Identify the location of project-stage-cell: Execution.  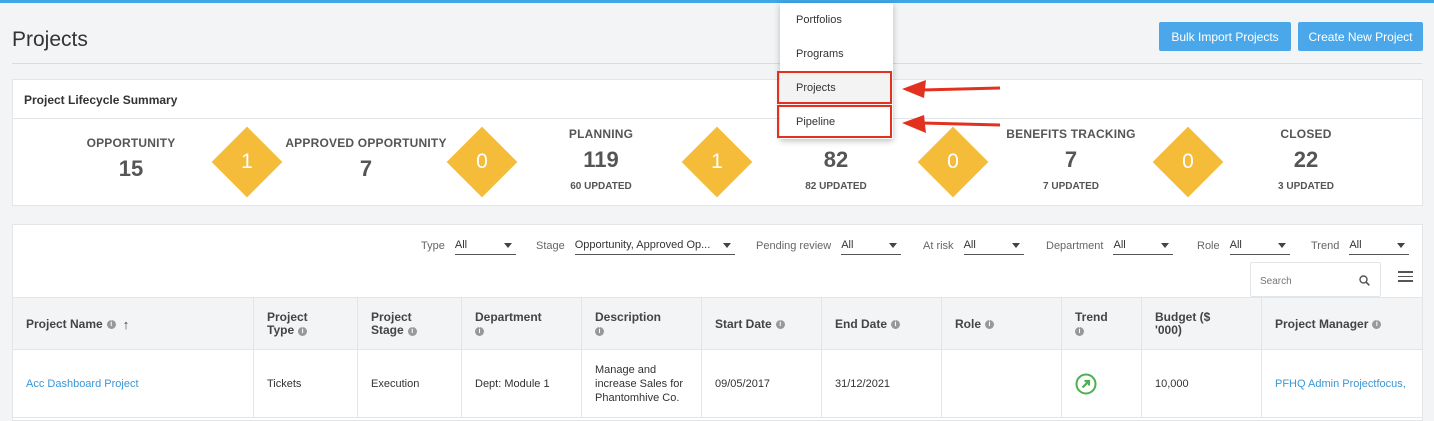
(410, 384).